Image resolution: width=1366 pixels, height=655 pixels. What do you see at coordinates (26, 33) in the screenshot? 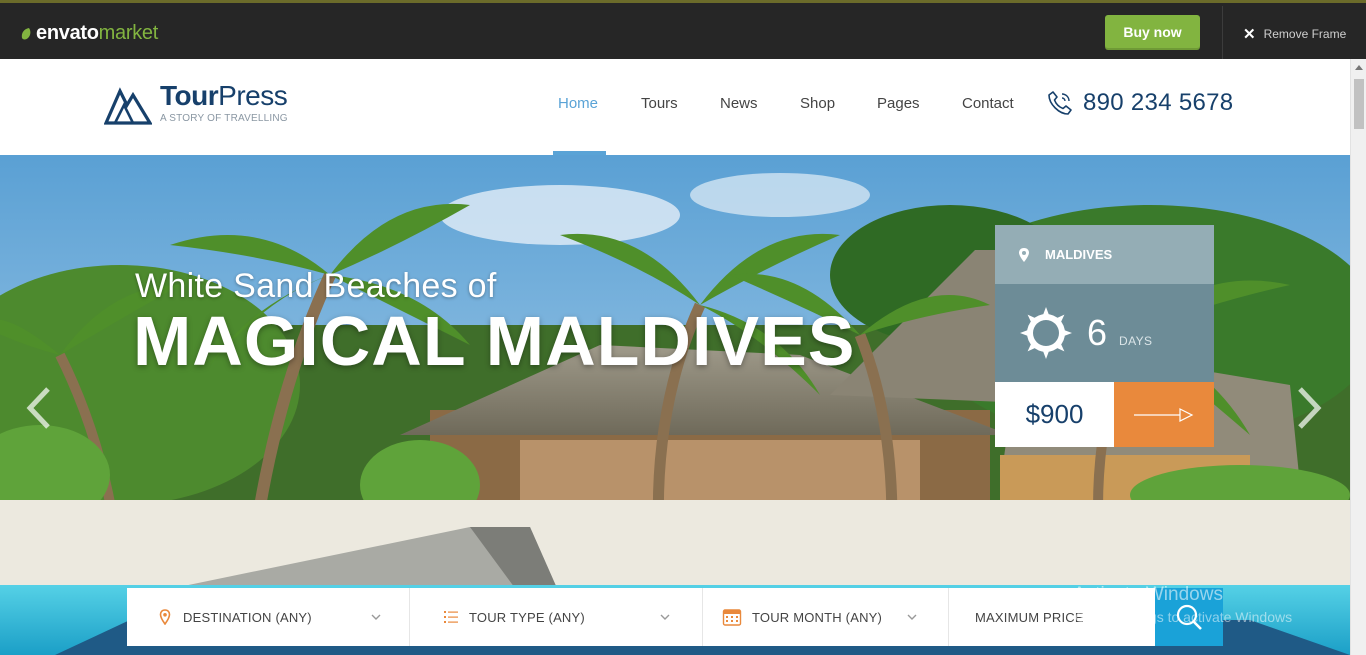
I see `leaf-icon` at bounding box center [26, 33].